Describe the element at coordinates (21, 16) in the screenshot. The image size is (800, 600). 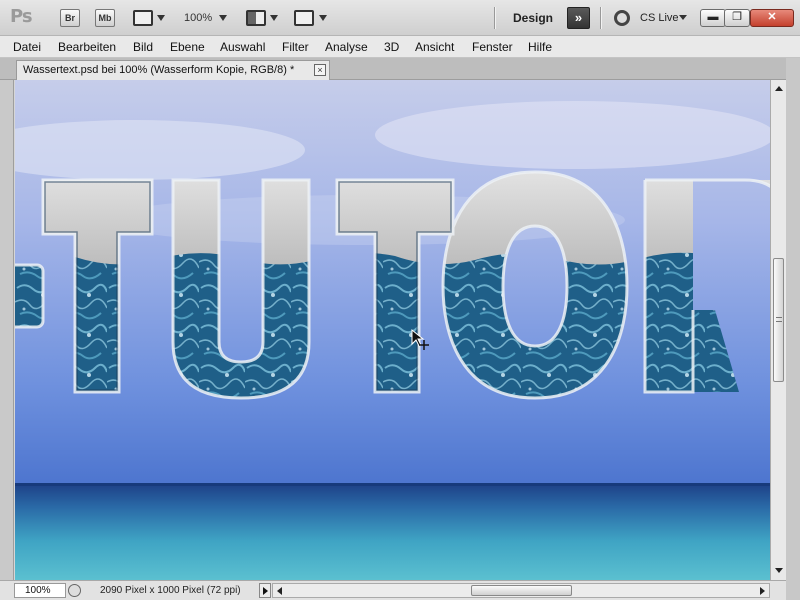
I see `photoshop-logo: Ps` at that location.